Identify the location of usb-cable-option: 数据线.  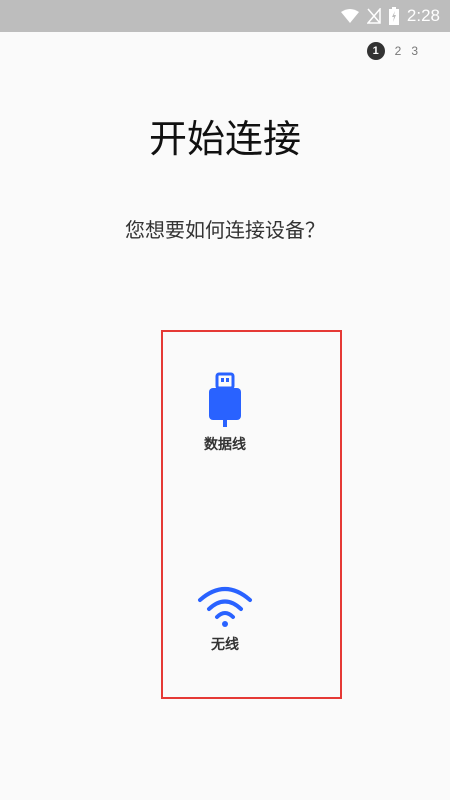
(225, 413).